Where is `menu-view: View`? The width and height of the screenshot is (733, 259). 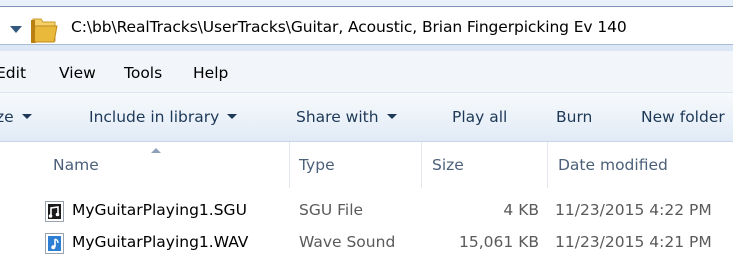
menu-view: View is located at coordinates (77, 73).